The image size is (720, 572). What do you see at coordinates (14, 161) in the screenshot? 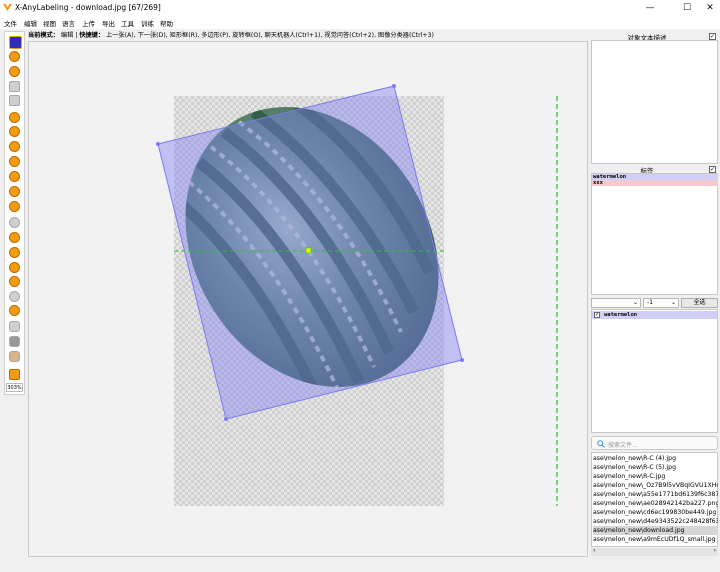
I see `circle-tool-icon` at bounding box center [14, 161].